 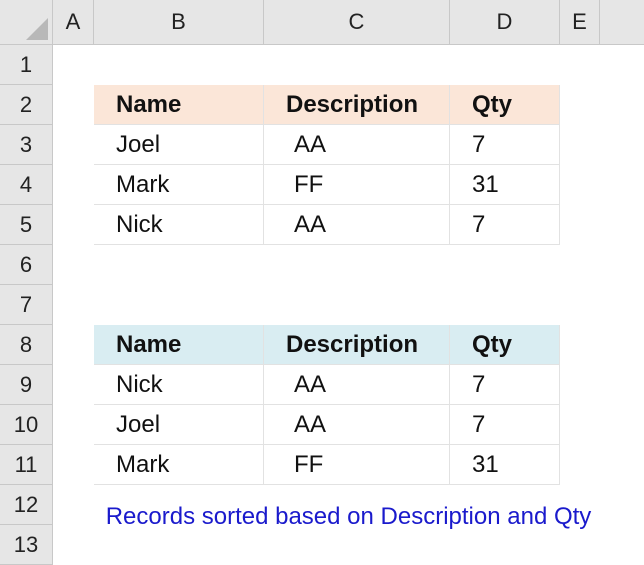 What do you see at coordinates (179, 465) in the screenshot?
I see `table2-cell: Mark` at bounding box center [179, 465].